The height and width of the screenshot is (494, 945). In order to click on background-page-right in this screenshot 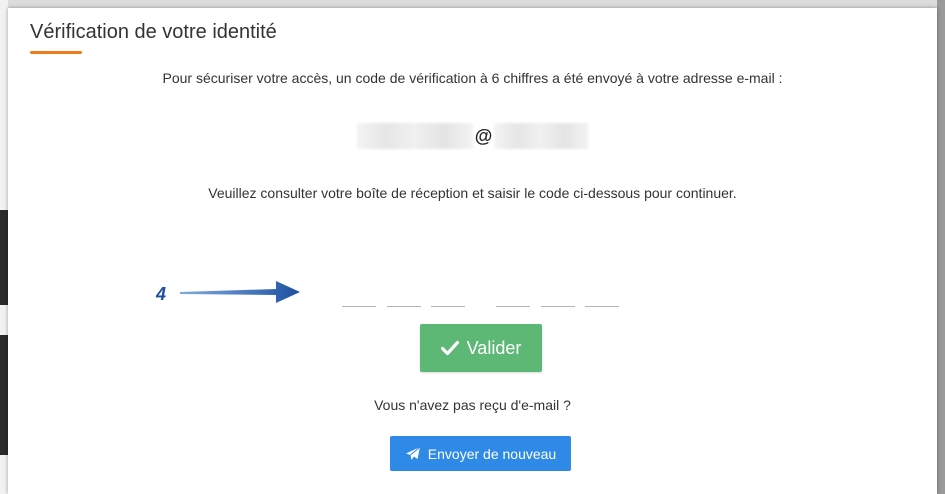, I will do `click(941, 247)`.